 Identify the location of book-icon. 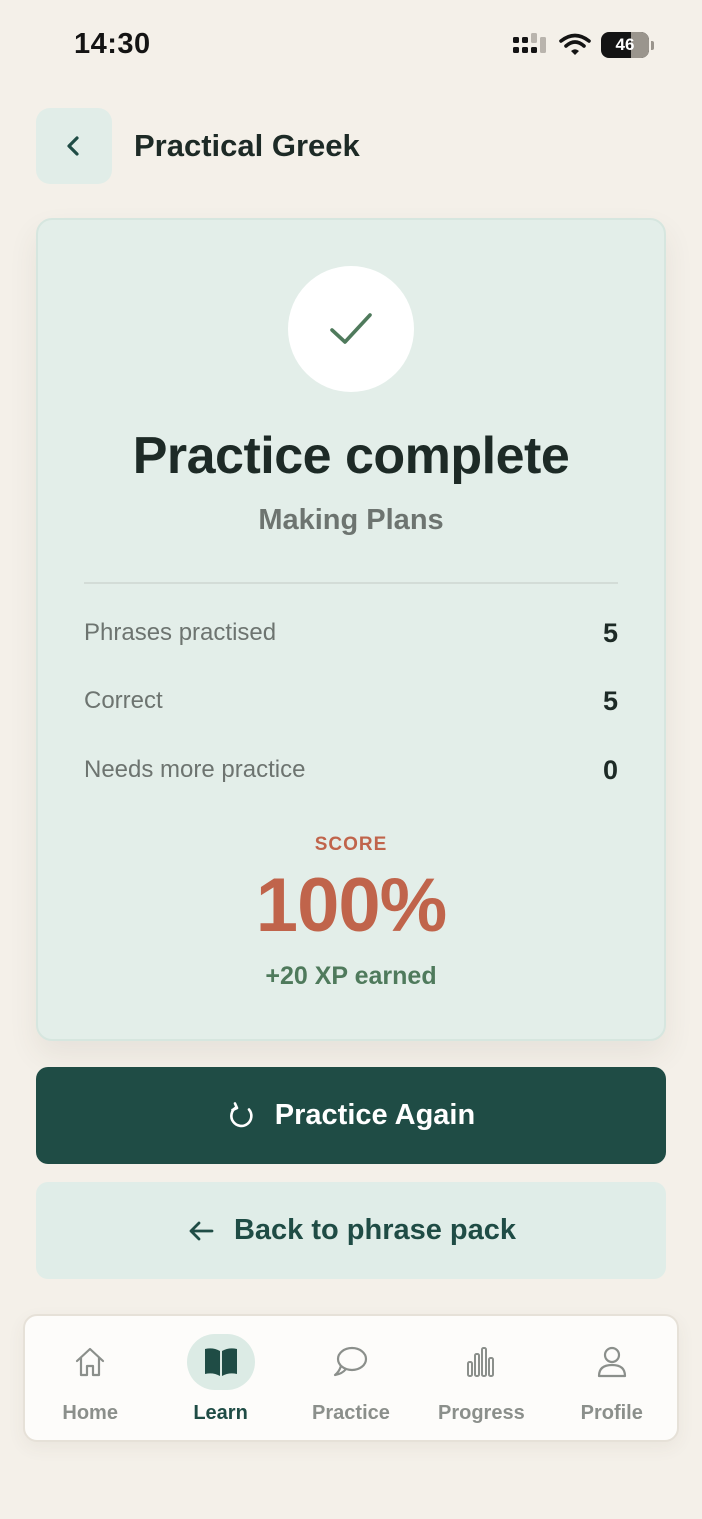
(220, 1362).